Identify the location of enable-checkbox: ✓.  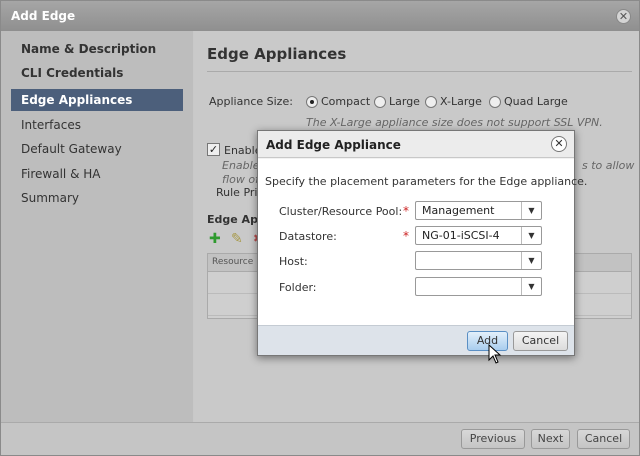
(213, 149).